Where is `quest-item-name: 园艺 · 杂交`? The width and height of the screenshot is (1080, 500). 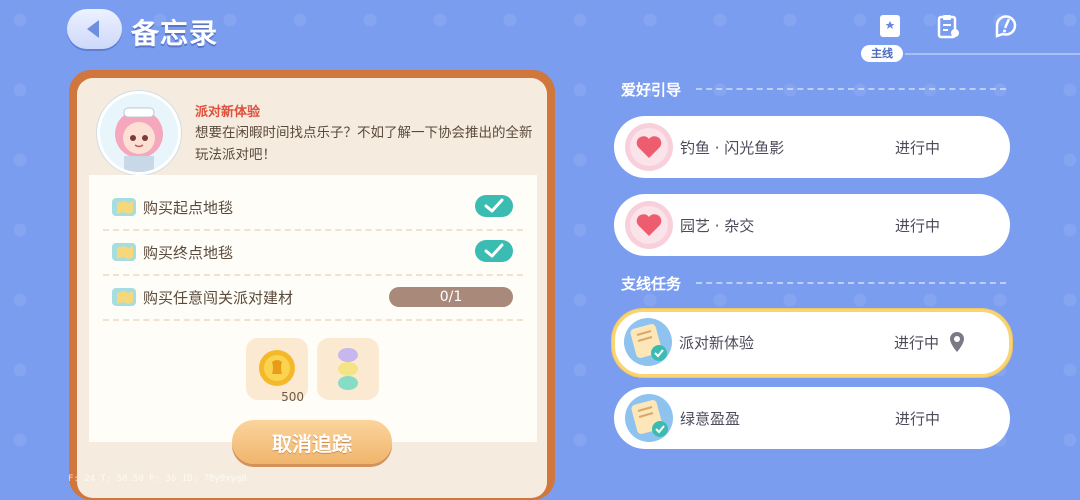 quest-item-name: 园艺 · 杂交 is located at coordinates (717, 226).